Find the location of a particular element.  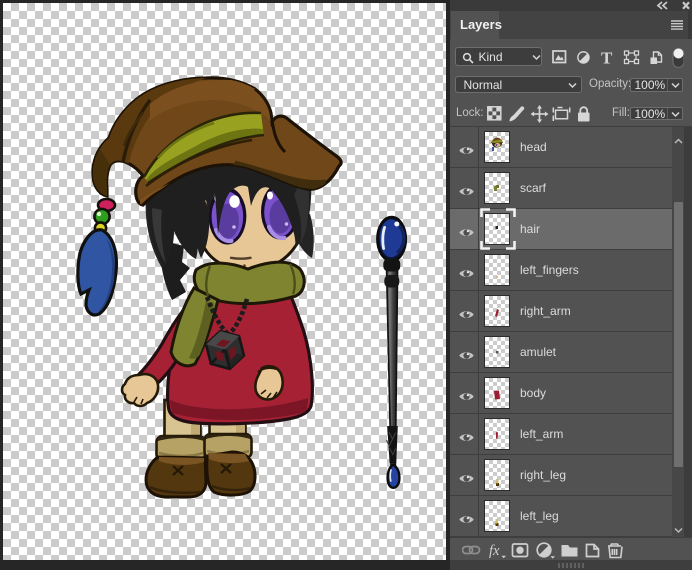

svg-text: T is located at coordinates (607, 58).